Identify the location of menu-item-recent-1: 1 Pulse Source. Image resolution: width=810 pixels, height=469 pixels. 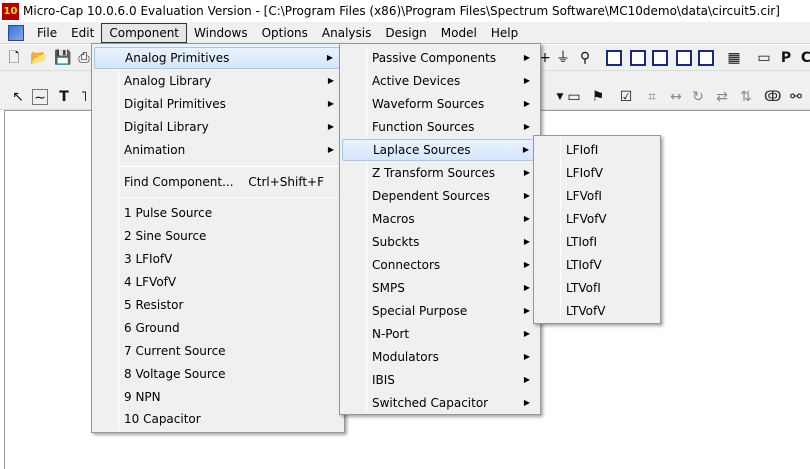
(218, 213).